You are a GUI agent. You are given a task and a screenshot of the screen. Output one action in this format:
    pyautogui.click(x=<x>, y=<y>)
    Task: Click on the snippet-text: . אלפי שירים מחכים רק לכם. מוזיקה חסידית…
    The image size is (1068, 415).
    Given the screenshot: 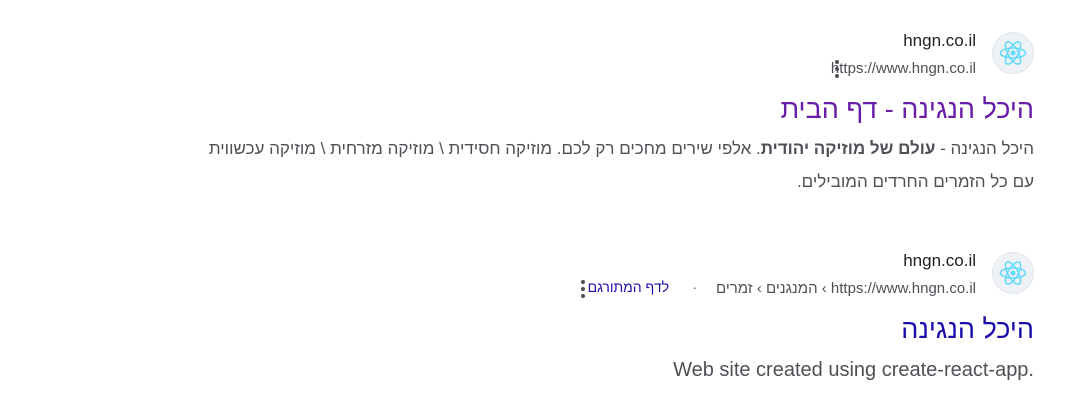 What is the action you would take?
    pyautogui.click(x=484, y=148)
    